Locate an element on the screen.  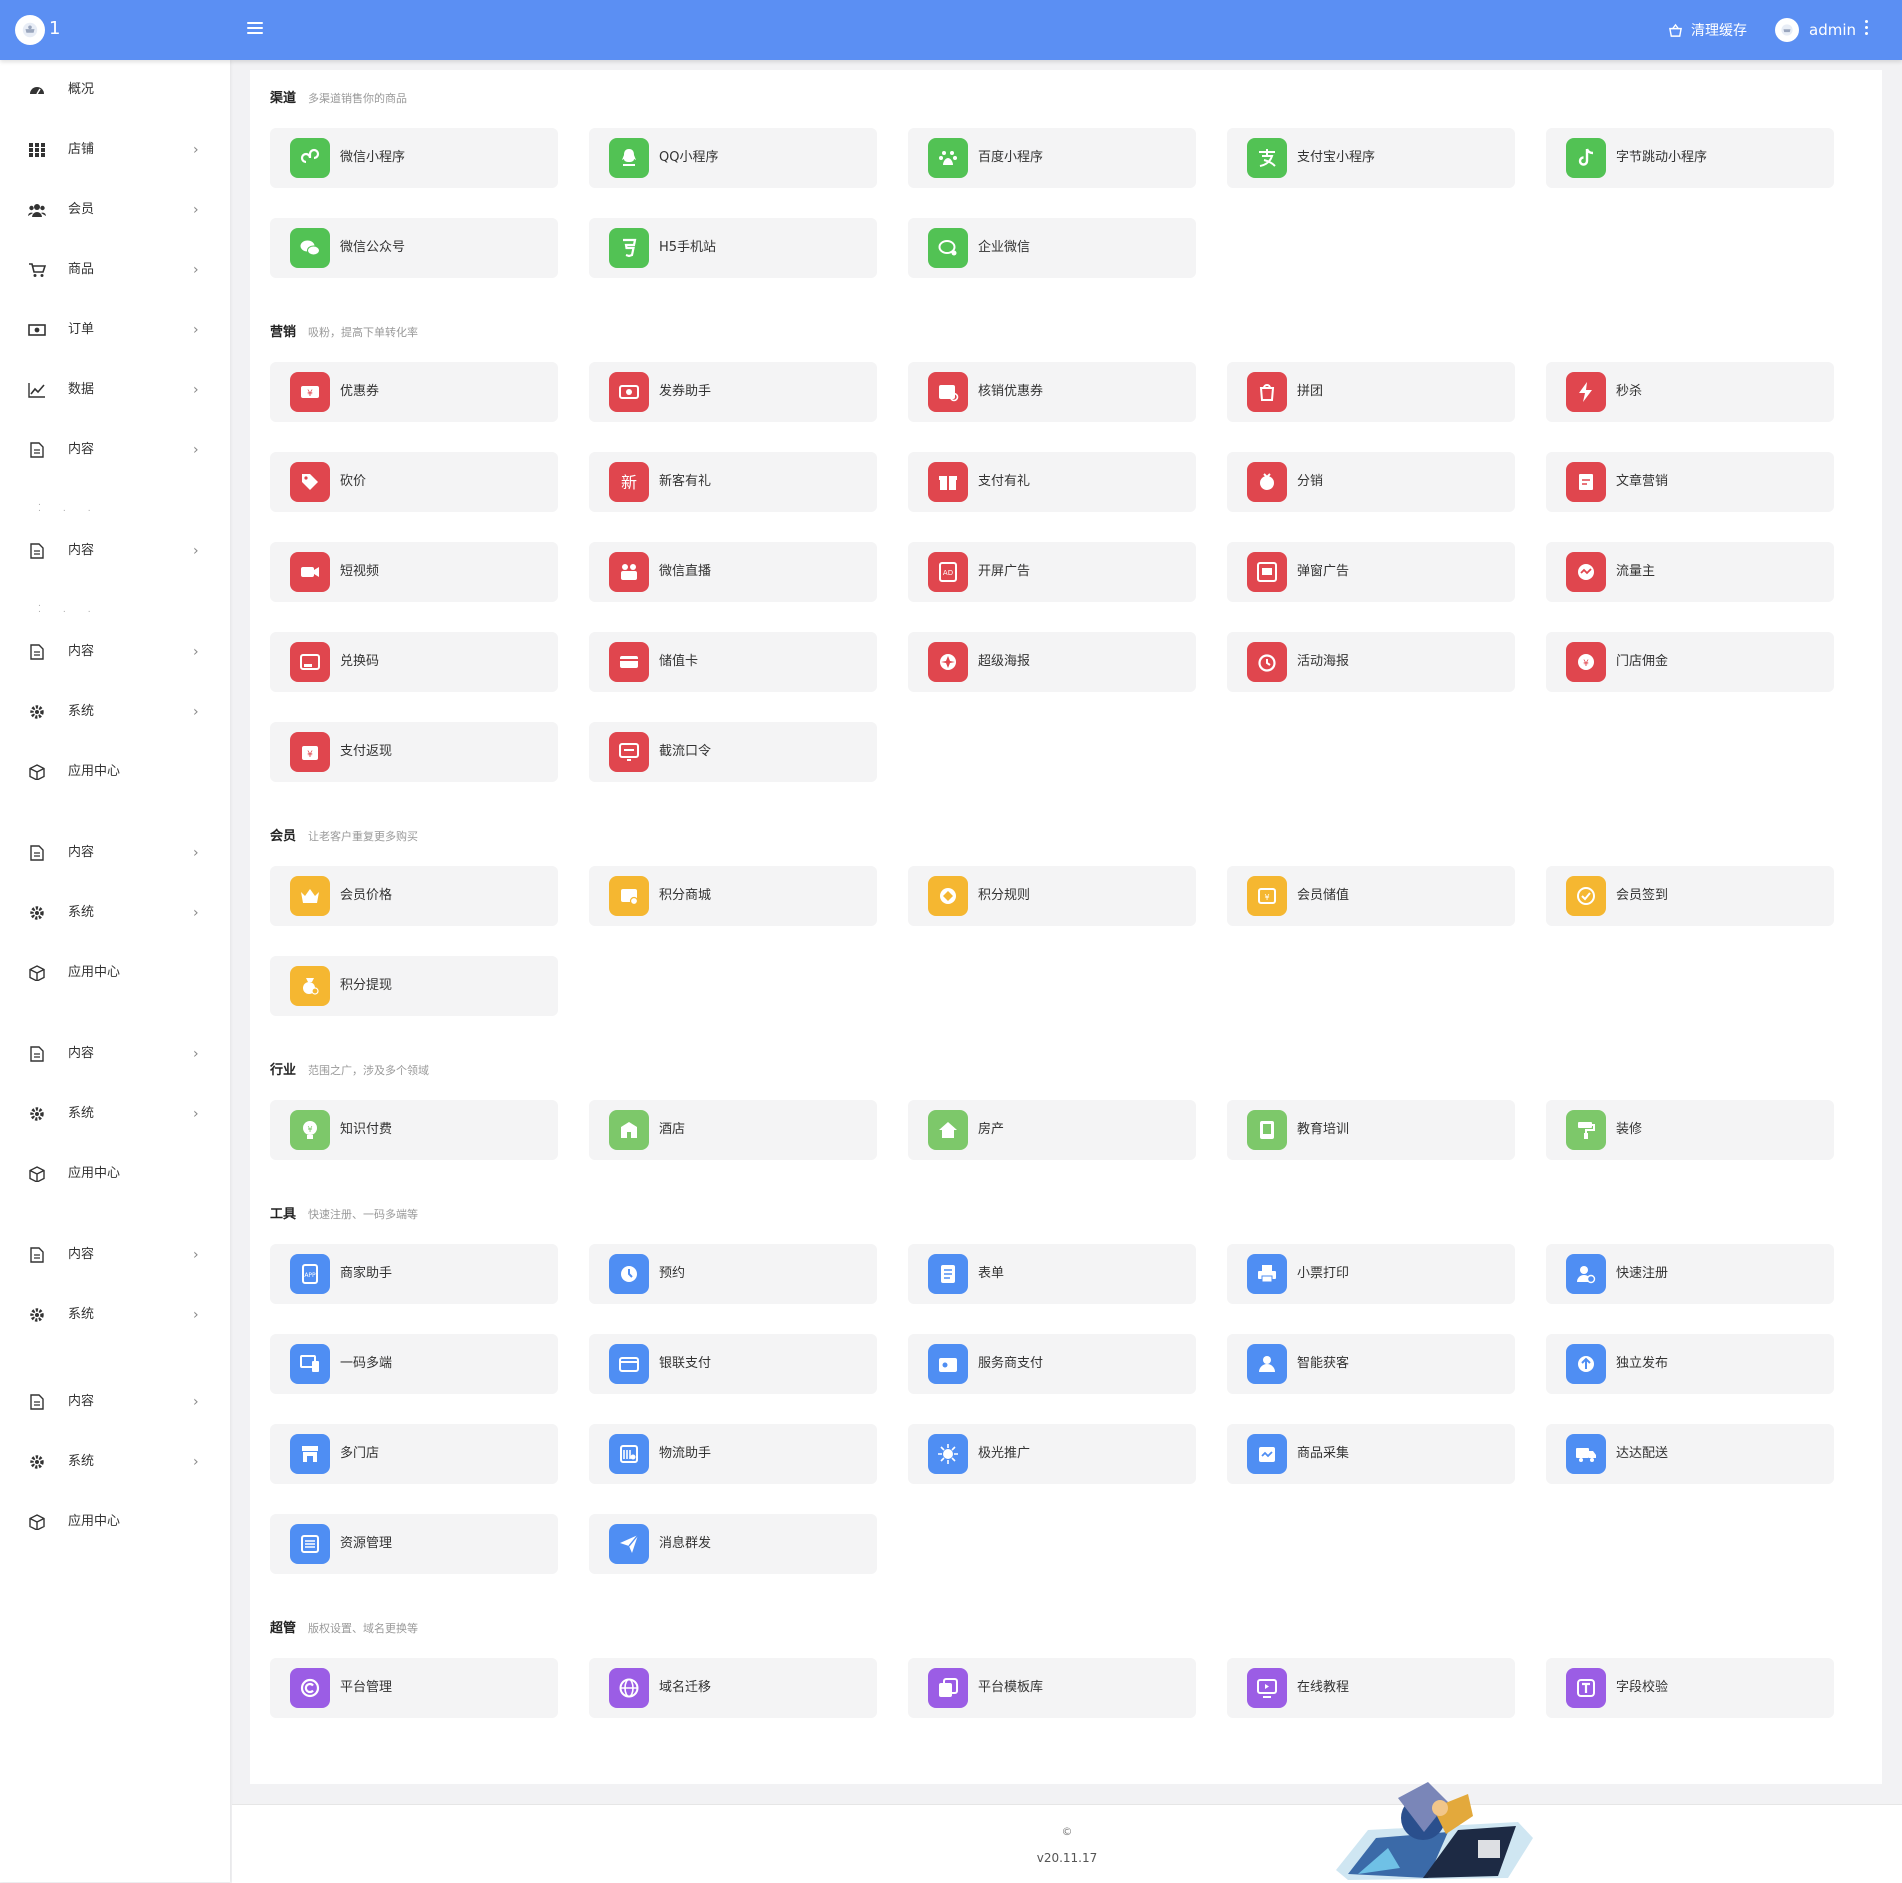
app-card: 兑换码 is located at coordinates (414, 662).